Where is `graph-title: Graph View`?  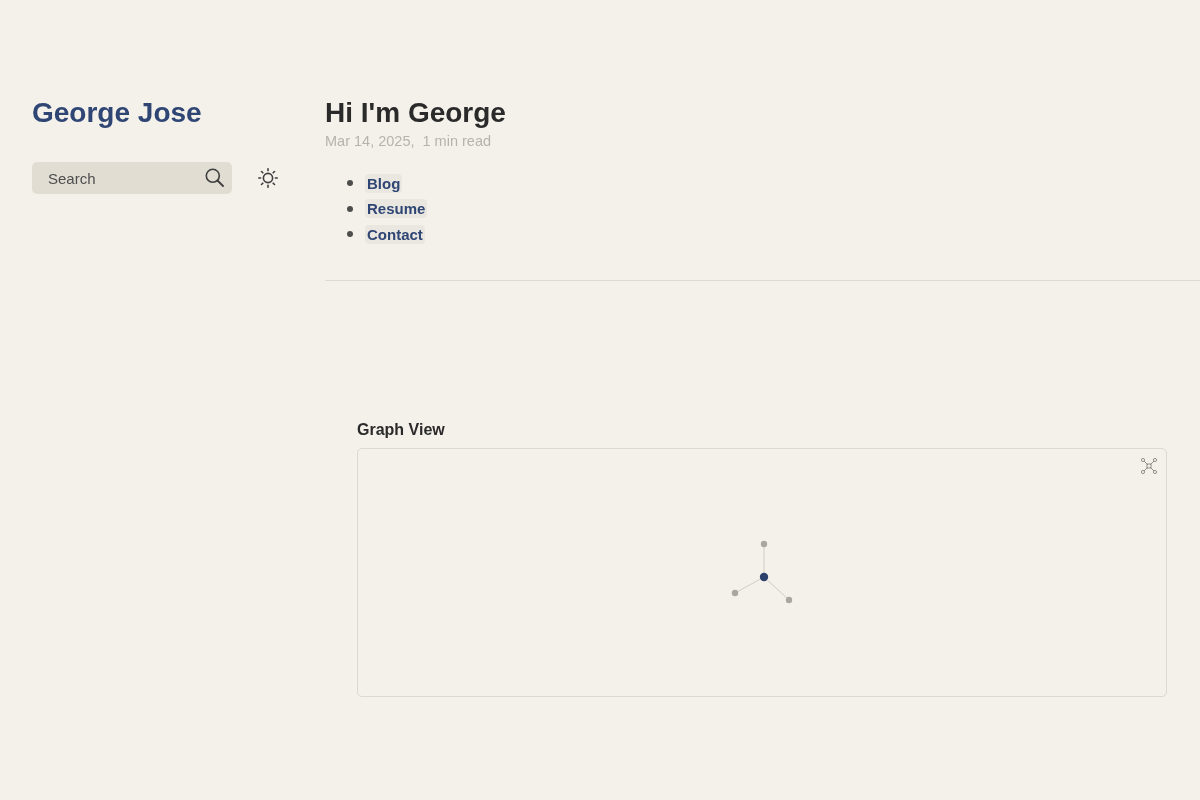 graph-title: Graph View is located at coordinates (401, 429).